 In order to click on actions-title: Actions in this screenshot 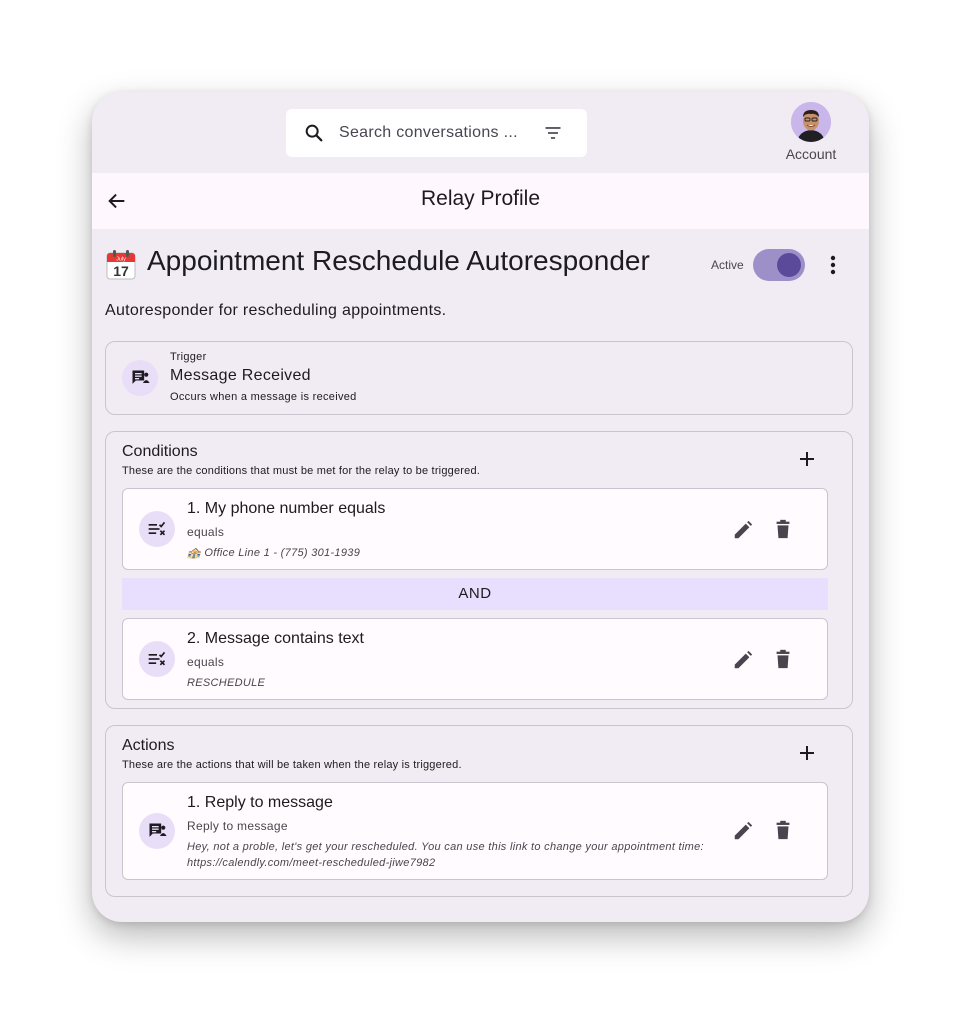, I will do `click(148, 745)`.